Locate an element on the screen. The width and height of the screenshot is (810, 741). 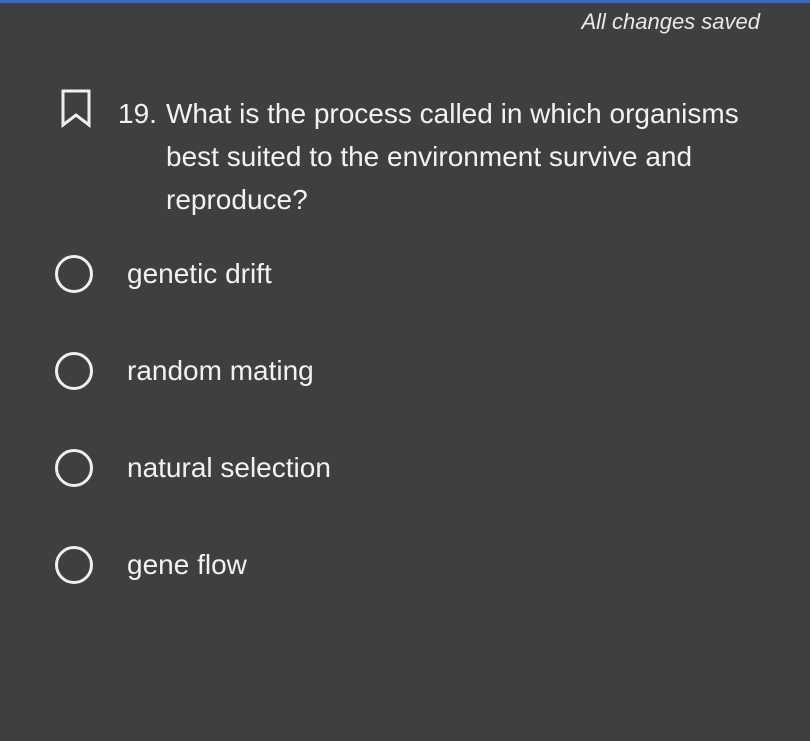
bookmark-icon is located at coordinates (76, 108).